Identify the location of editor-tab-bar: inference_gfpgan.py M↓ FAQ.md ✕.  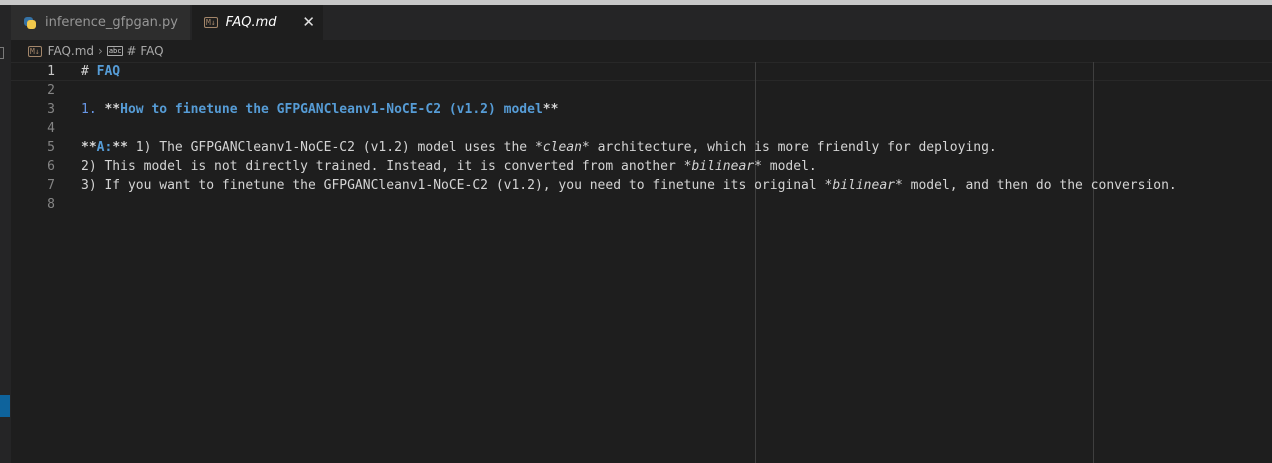
(641, 22).